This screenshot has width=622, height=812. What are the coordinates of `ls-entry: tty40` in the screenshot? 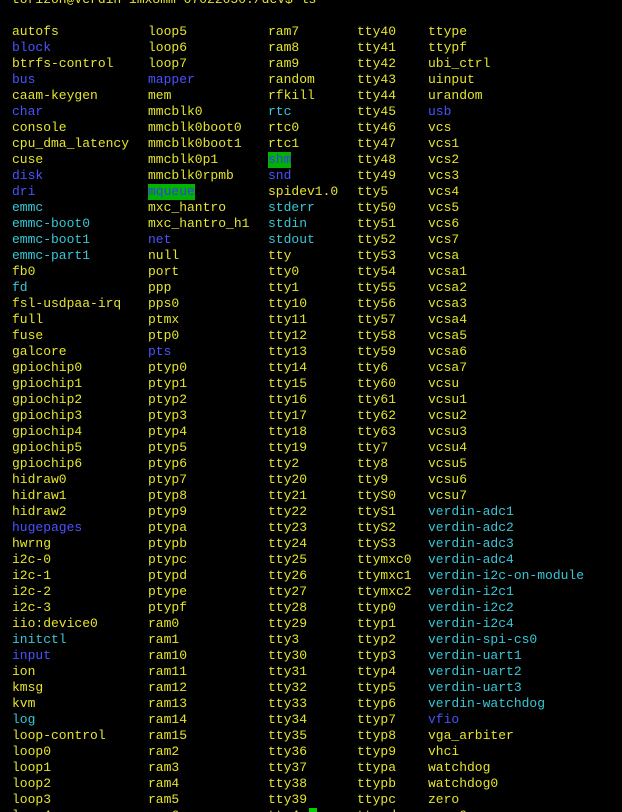 It's located at (377, 31).